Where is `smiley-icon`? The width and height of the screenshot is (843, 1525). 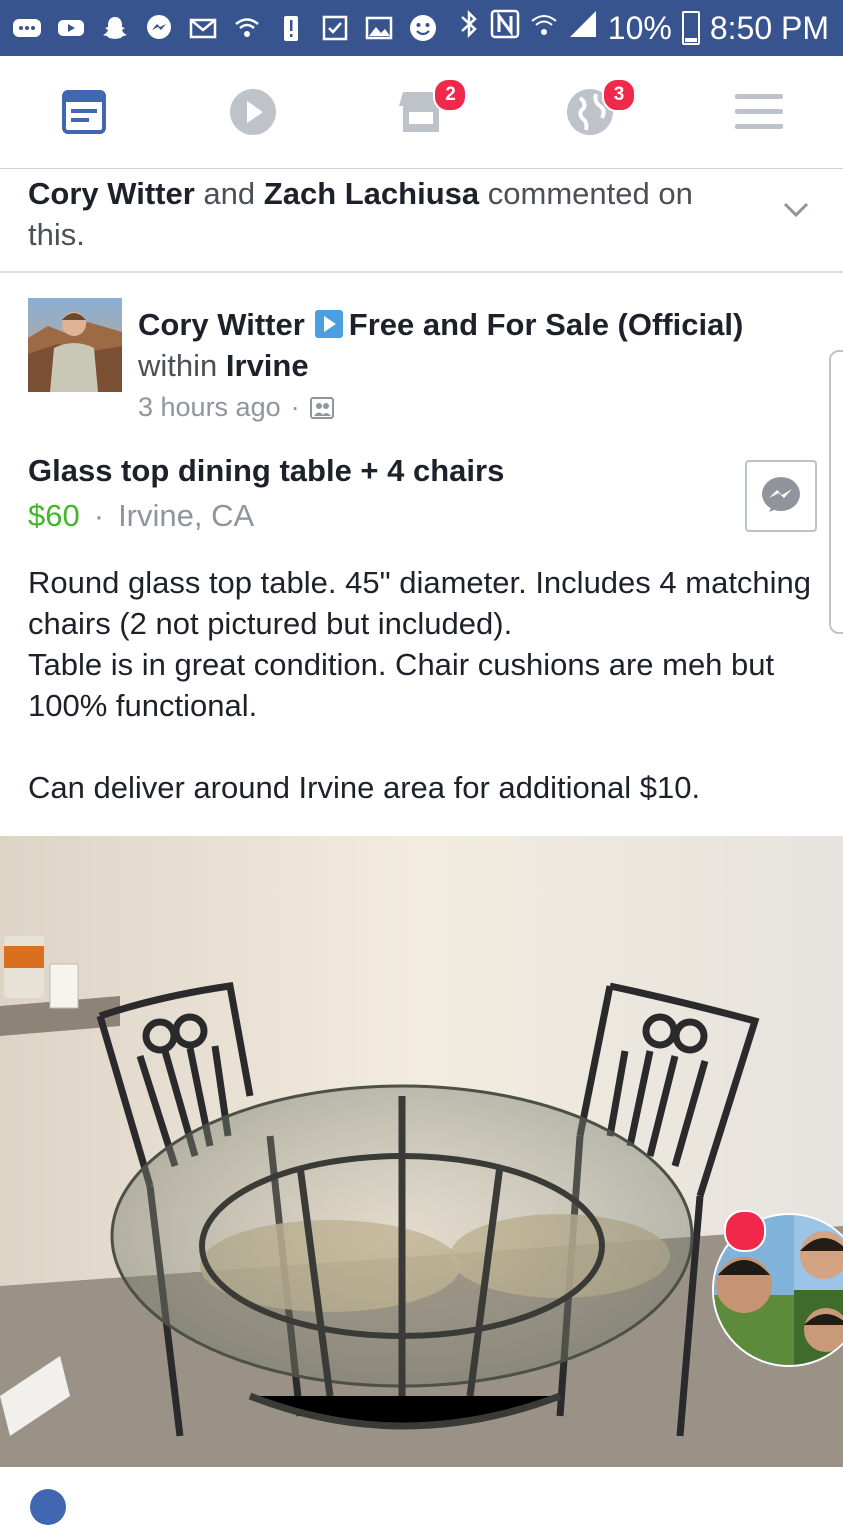 smiley-icon is located at coordinates (423, 28).